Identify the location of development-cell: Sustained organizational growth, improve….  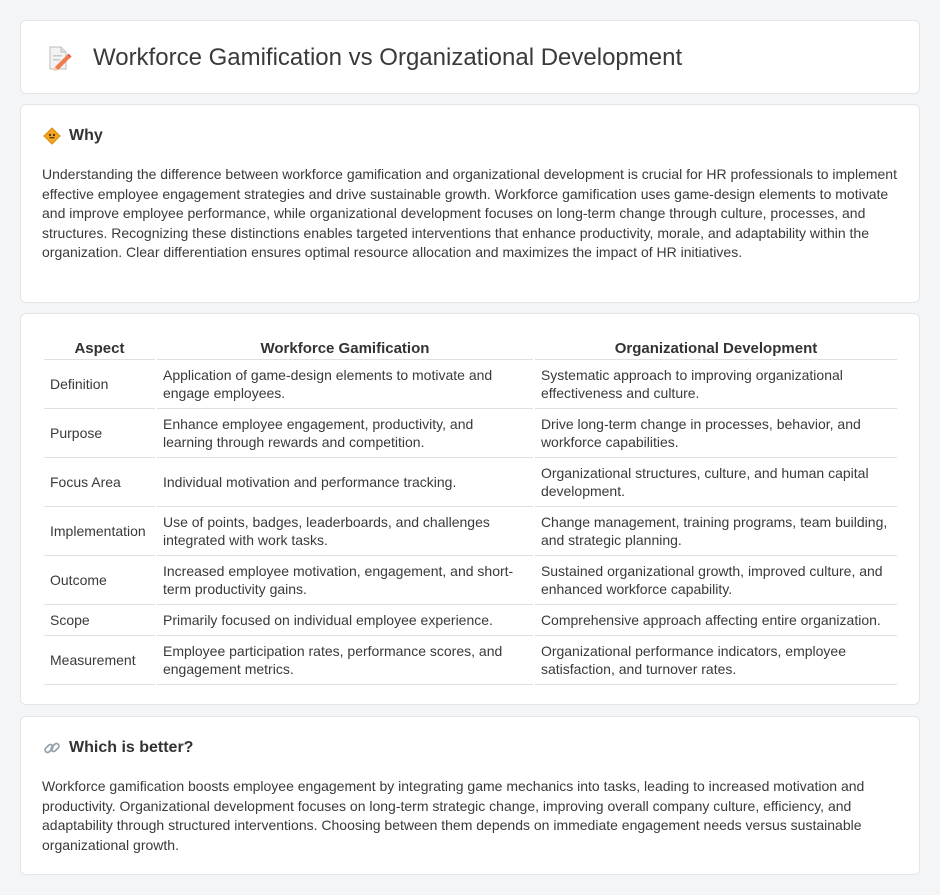
(715, 580).